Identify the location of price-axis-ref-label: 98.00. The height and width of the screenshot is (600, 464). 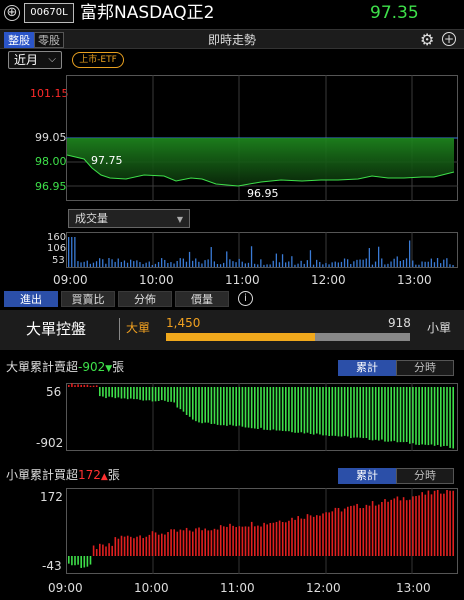
(51, 161).